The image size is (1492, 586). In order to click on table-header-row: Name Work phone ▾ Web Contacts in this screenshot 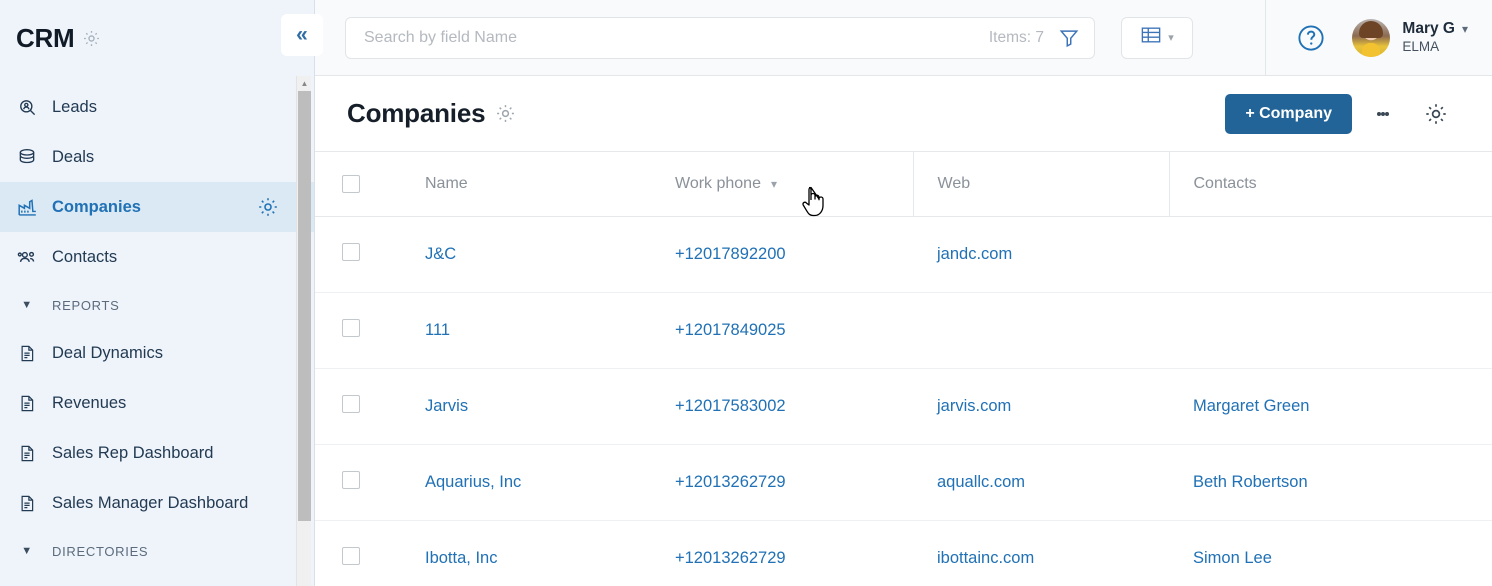, I will do `click(903, 184)`.